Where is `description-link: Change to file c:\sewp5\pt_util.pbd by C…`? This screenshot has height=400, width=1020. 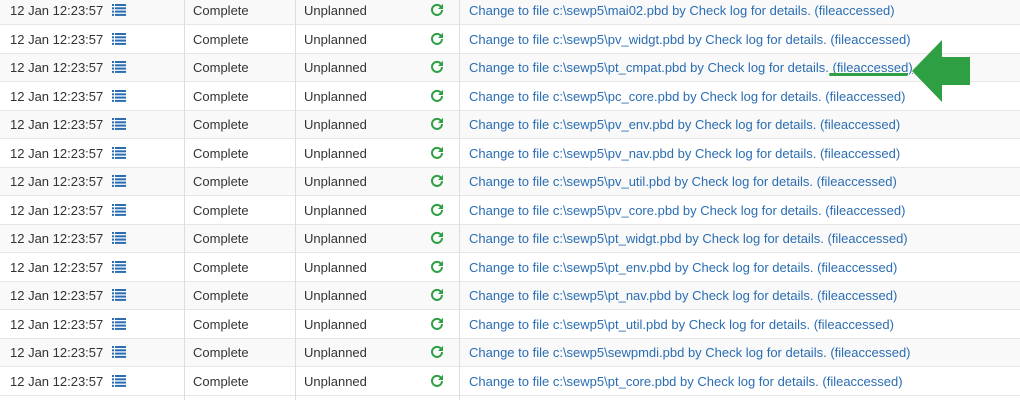 description-link: Change to file c:\sewp5\pt_util.pbd by C… is located at coordinates (641, 324).